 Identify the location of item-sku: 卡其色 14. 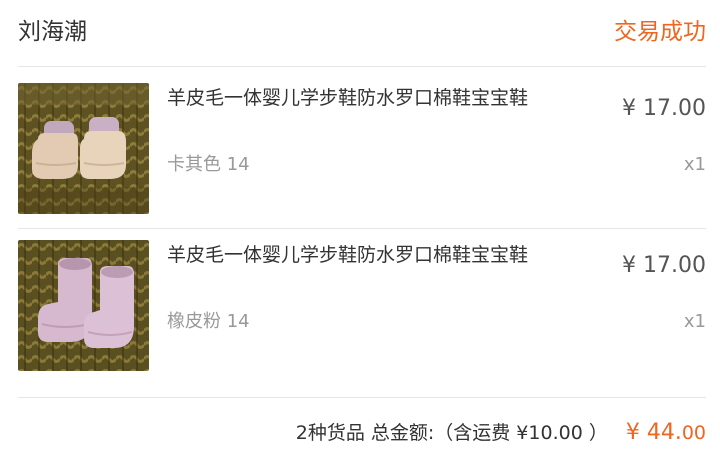
(208, 164).